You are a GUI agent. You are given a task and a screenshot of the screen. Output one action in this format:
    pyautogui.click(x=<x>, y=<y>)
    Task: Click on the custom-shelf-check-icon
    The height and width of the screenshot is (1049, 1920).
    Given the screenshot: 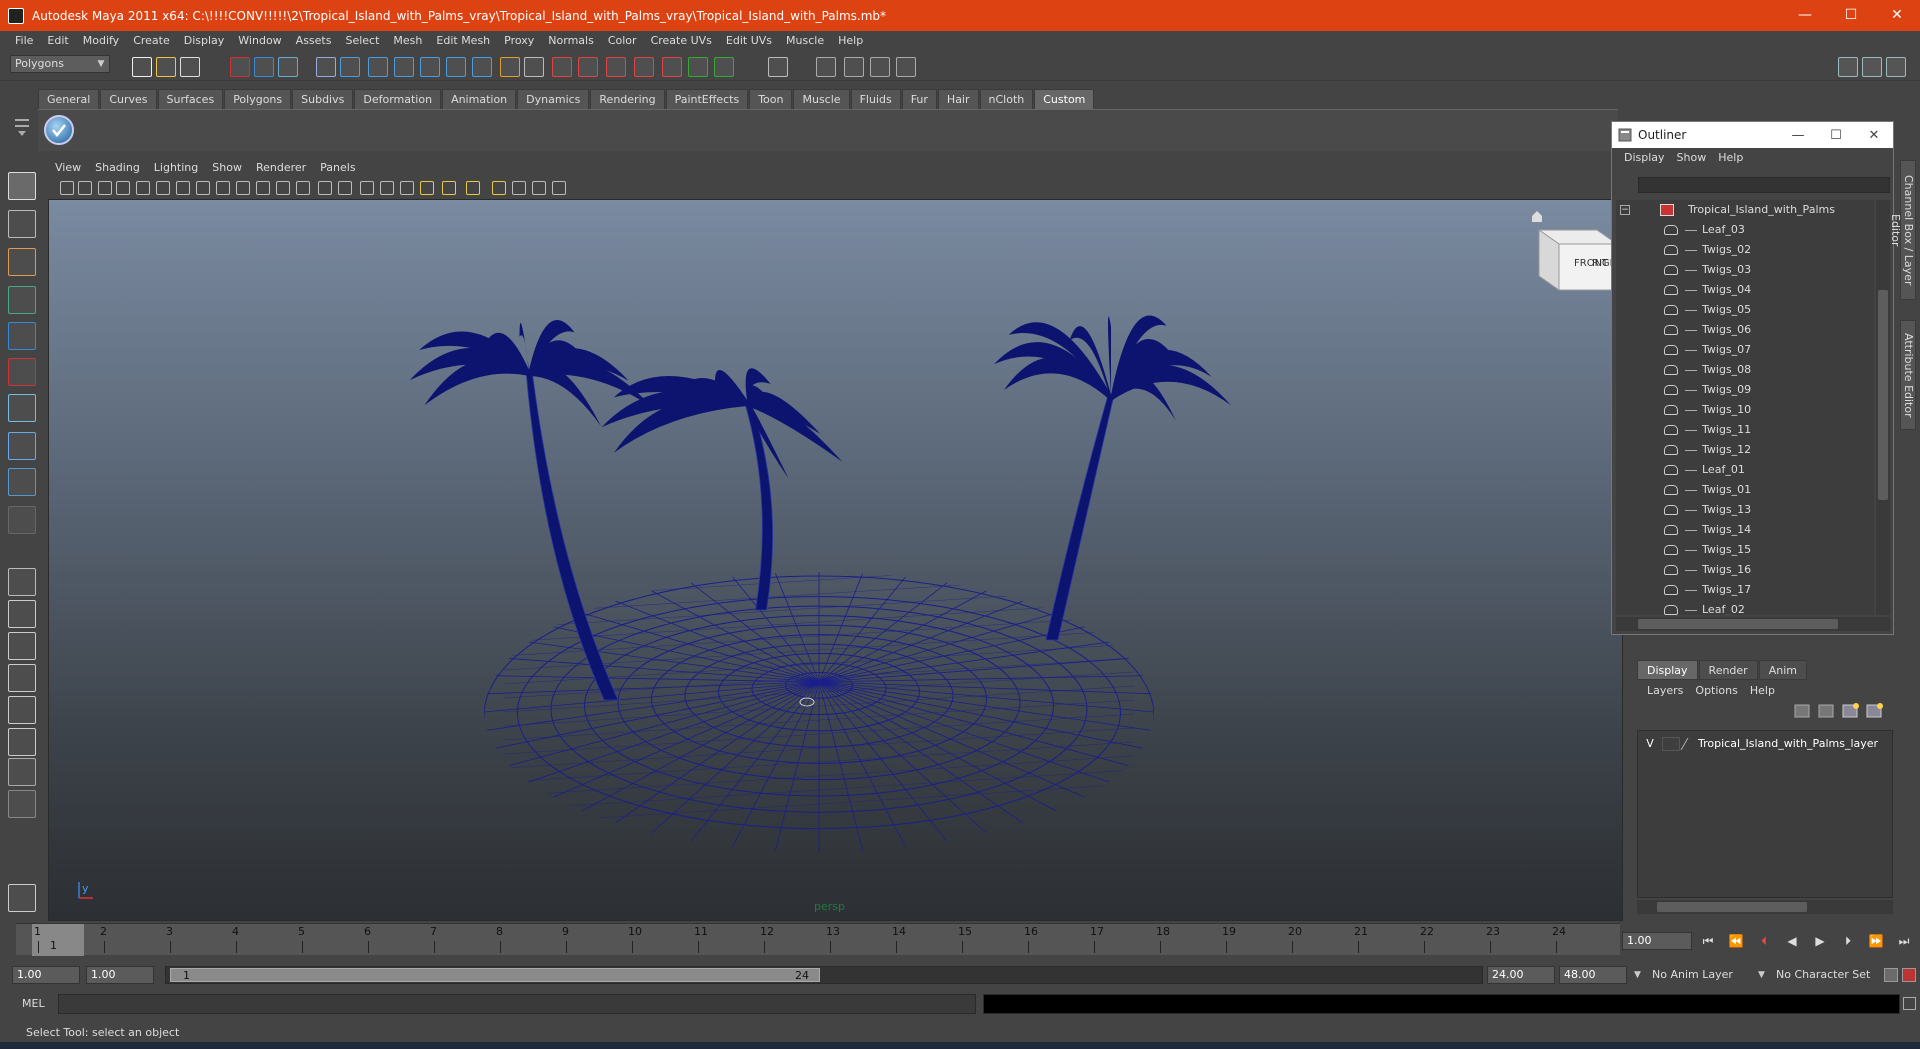 What is the action you would take?
    pyautogui.click(x=59, y=130)
    